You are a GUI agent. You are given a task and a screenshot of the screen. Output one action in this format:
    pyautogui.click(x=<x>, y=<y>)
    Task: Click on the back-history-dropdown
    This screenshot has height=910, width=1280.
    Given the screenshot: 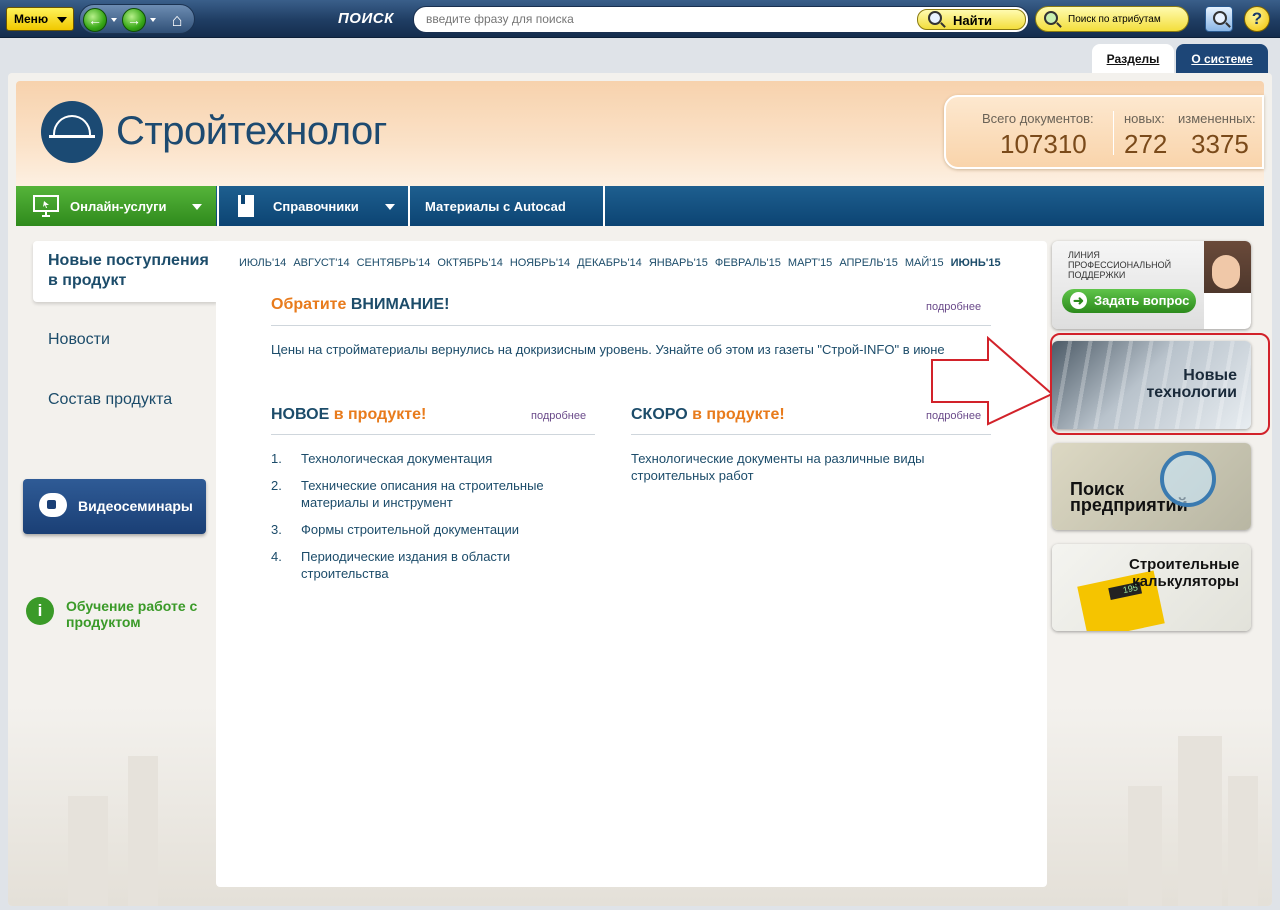 What is the action you would take?
    pyautogui.click(x=114, y=20)
    